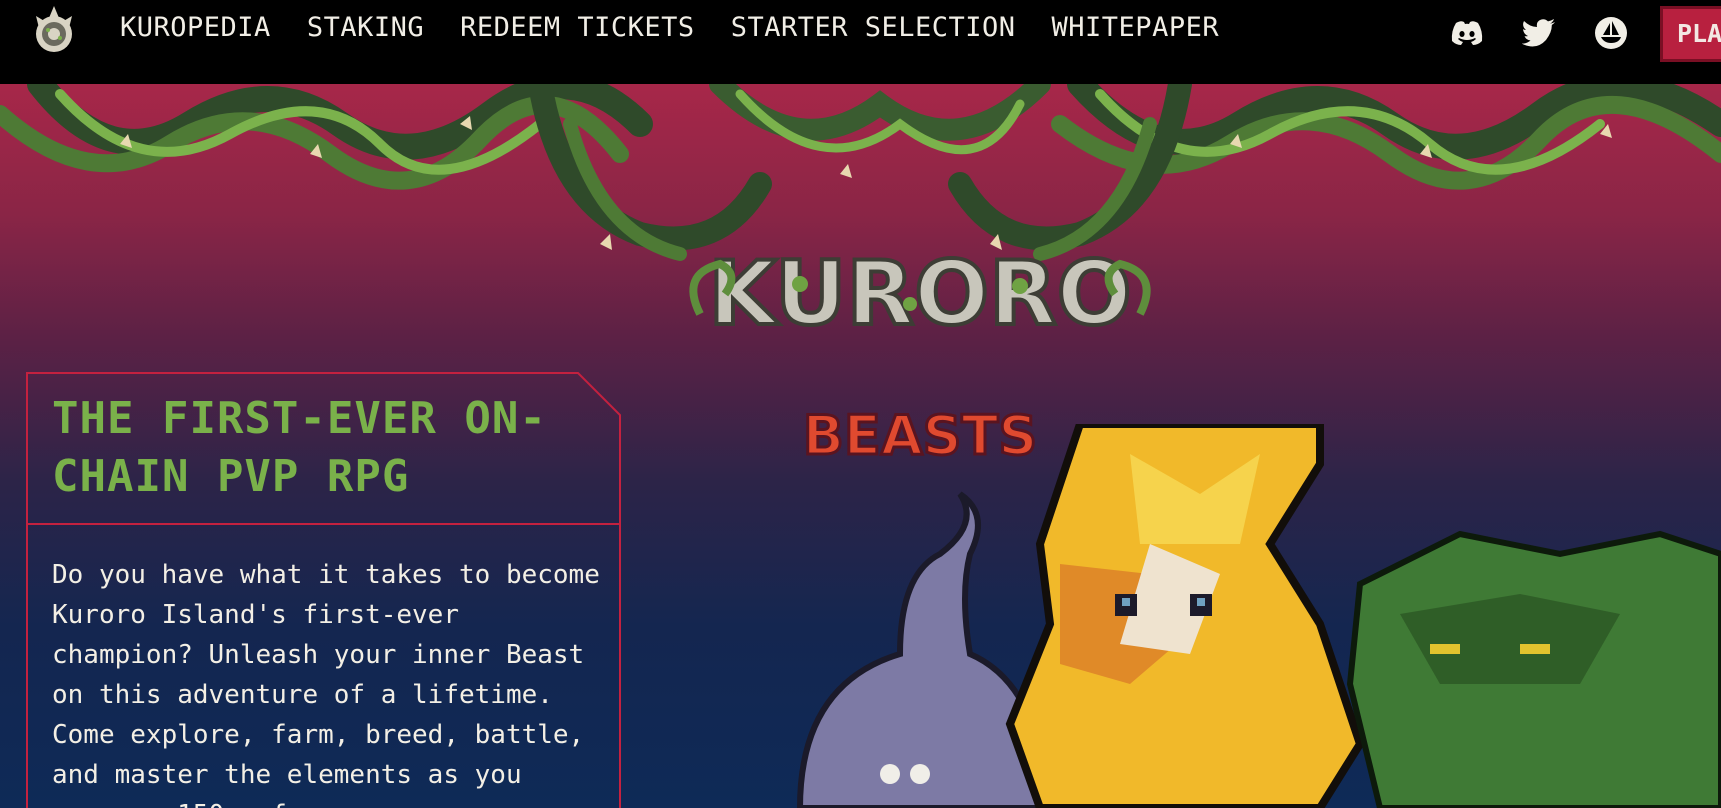  Describe the element at coordinates (299, 447) in the screenshot. I see `card-heading: THE FIRST-EVER ON-CHAIN PVP RPG` at that location.